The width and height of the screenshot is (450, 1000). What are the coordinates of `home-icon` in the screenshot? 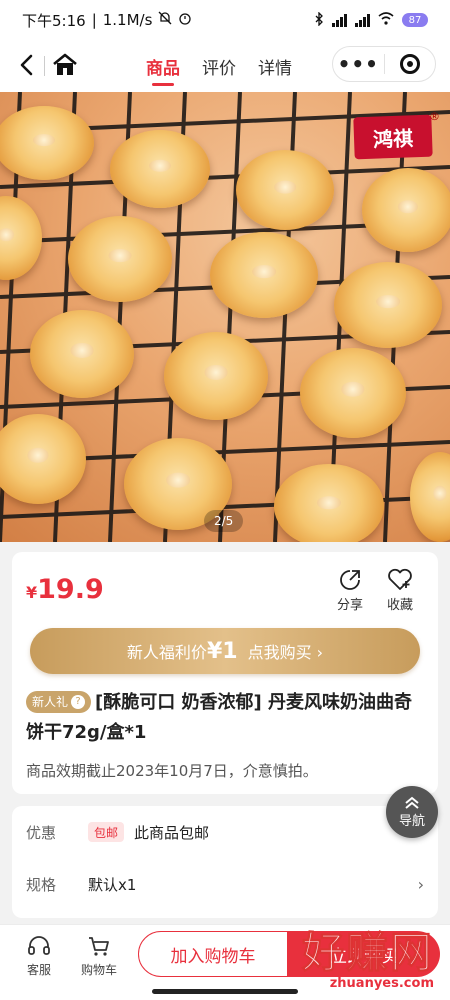 It's located at (65, 64).